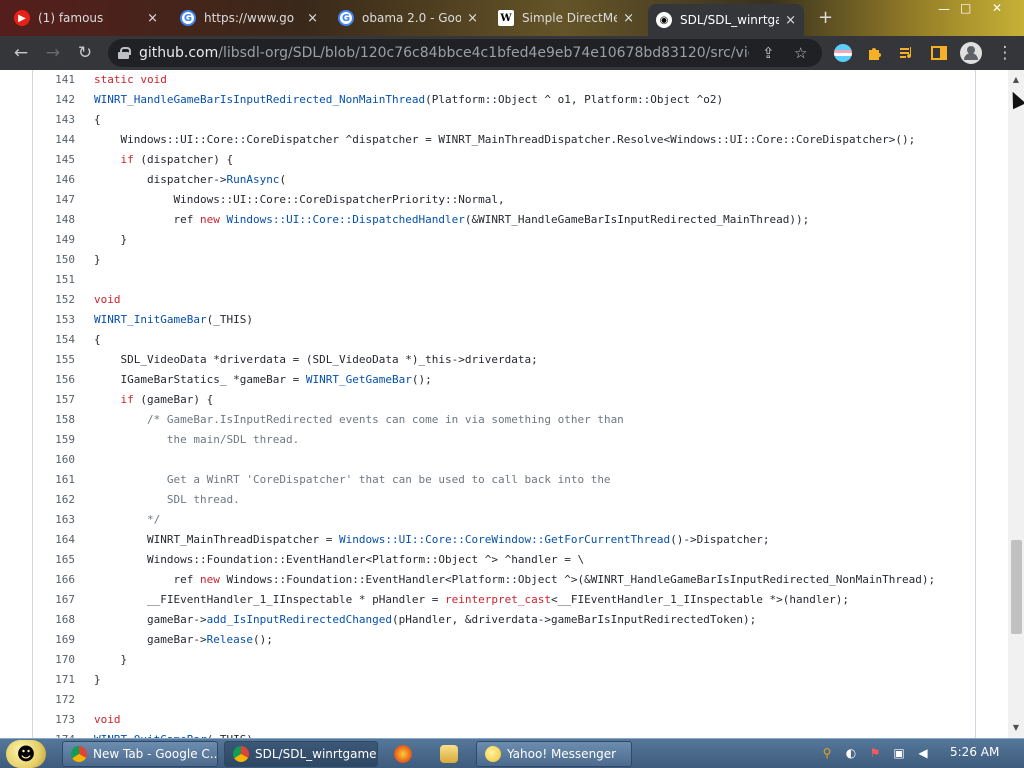 The height and width of the screenshot is (768, 1024). Describe the element at coordinates (570, 18) in the screenshot. I see `tab-title: Simple DirectMe` at that location.